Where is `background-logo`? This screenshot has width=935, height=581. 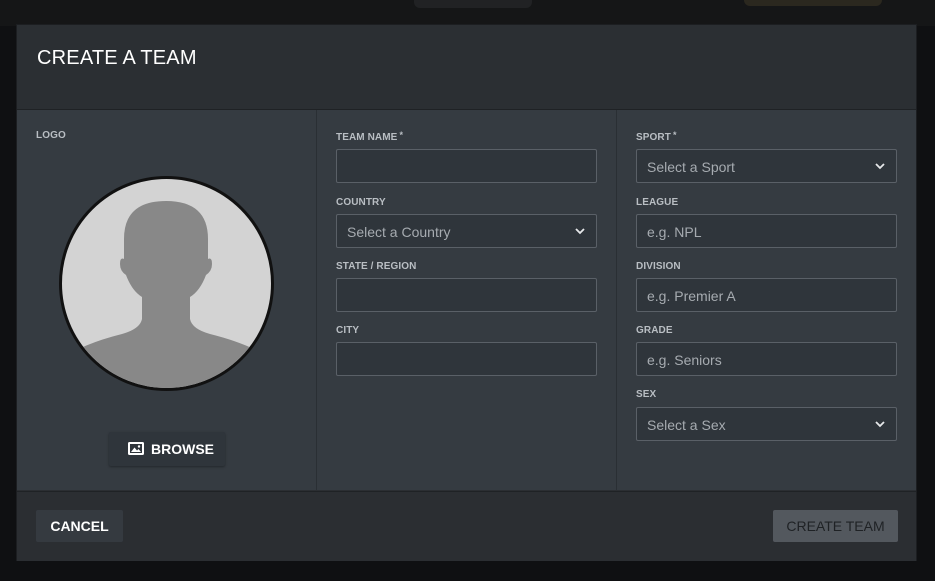
background-logo is located at coordinates (473, 4).